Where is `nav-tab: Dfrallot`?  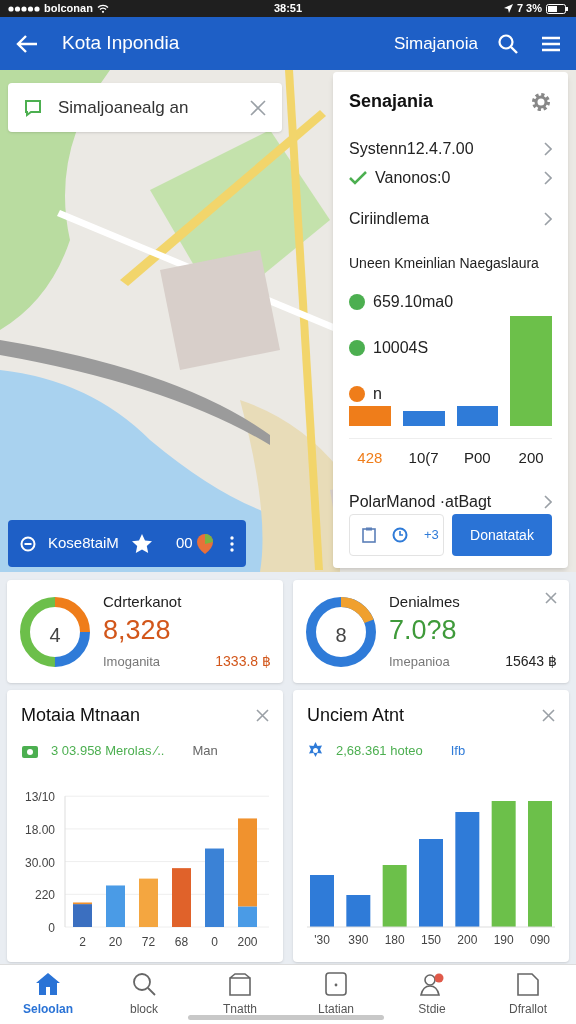 nav-tab: Dfrallot is located at coordinates (528, 994).